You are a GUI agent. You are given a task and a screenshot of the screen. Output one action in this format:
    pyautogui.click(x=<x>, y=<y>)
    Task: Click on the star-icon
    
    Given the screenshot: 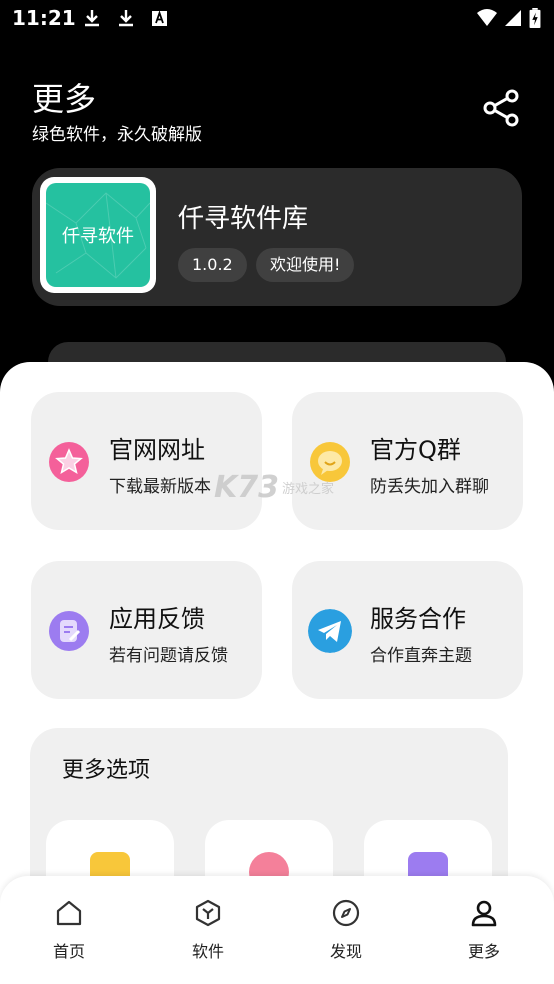 What is the action you would take?
    pyautogui.click(x=69, y=462)
    